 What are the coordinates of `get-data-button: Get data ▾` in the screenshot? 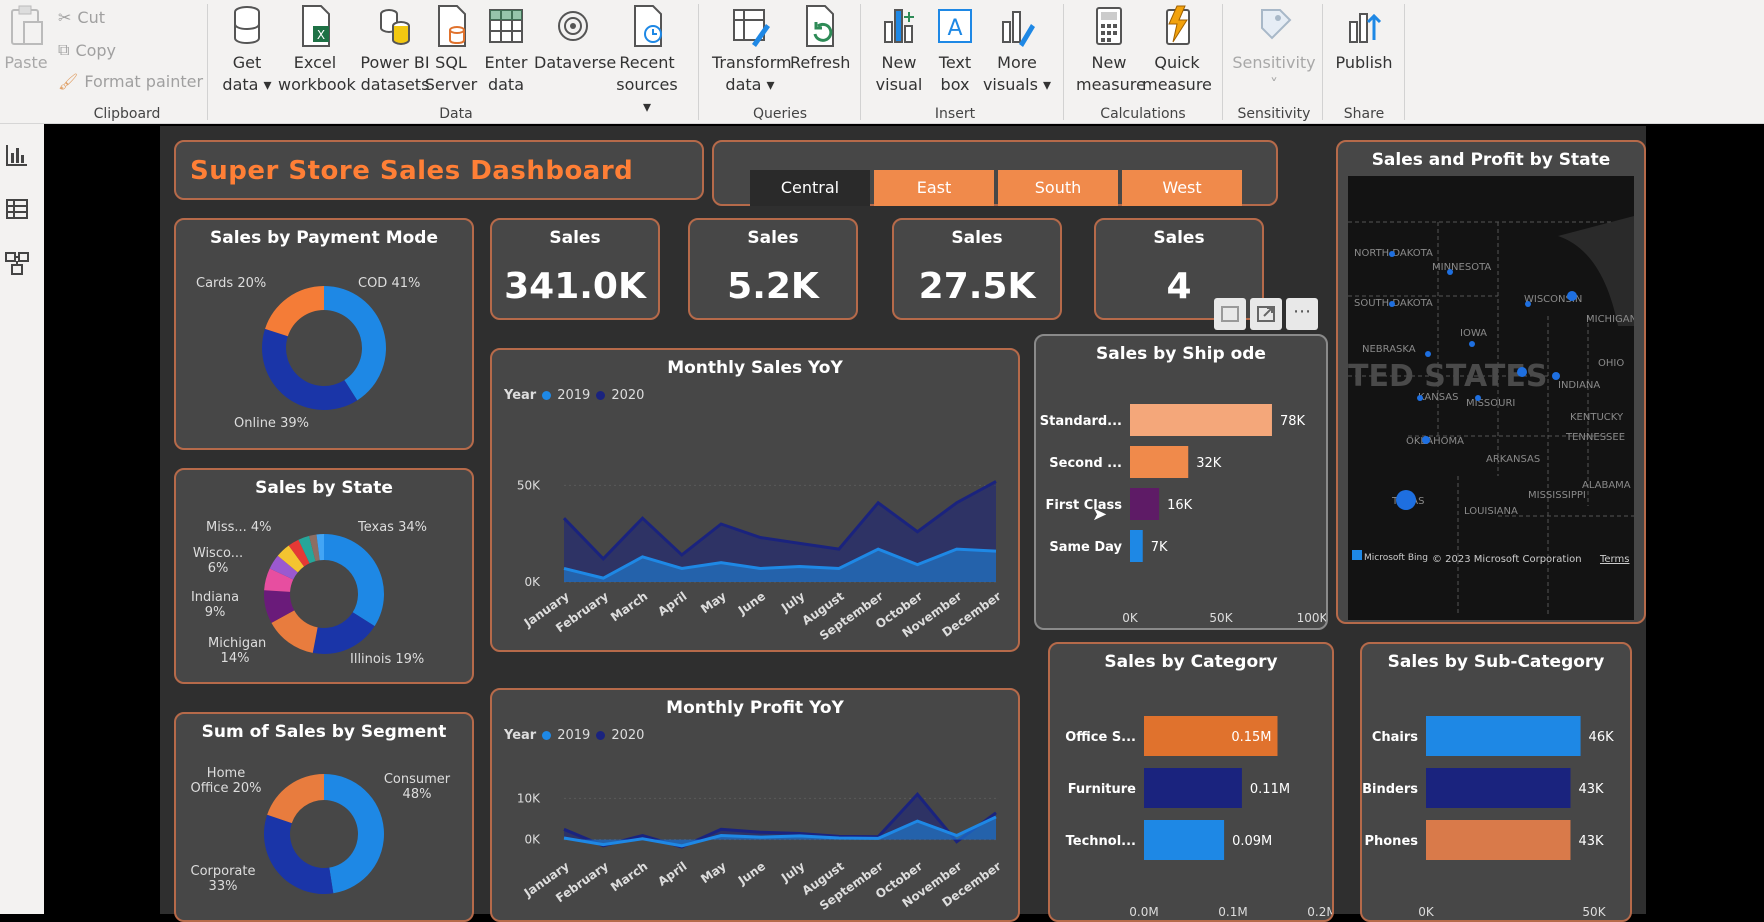 It's located at (247, 50).